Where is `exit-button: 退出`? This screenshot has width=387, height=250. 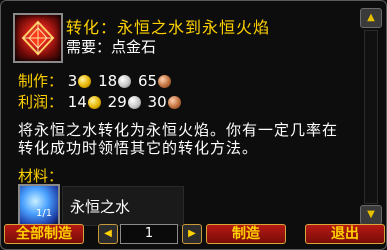
exit-button: 退出 is located at coordinates (345, 234).